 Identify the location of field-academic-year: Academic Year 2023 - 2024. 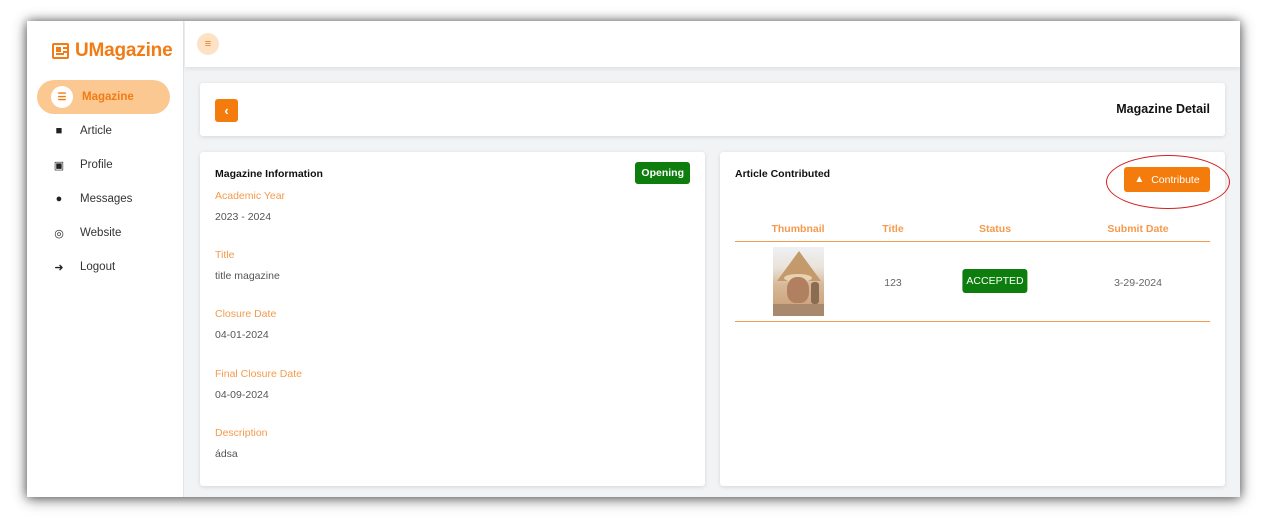
(250, 206).